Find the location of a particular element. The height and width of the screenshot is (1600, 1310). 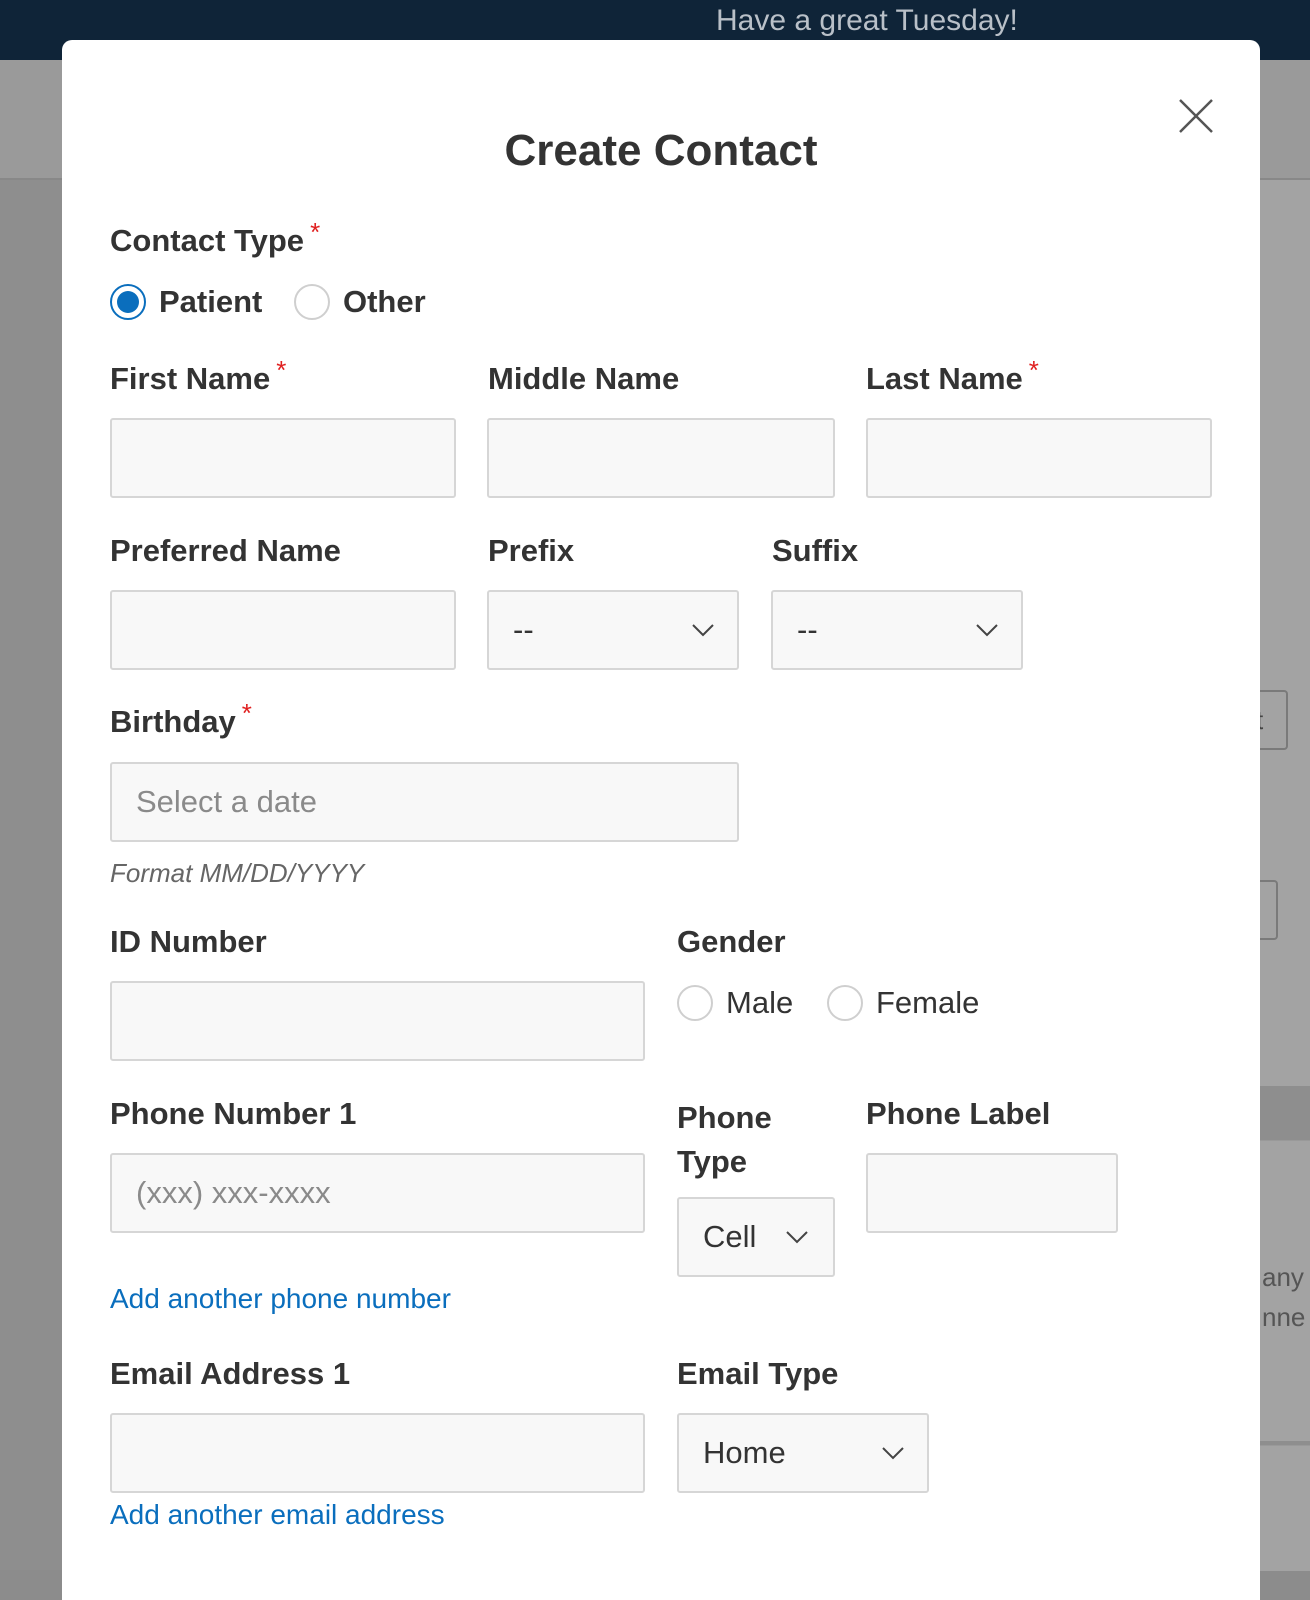

phone-number-input is located at coordinates (377, 1193).